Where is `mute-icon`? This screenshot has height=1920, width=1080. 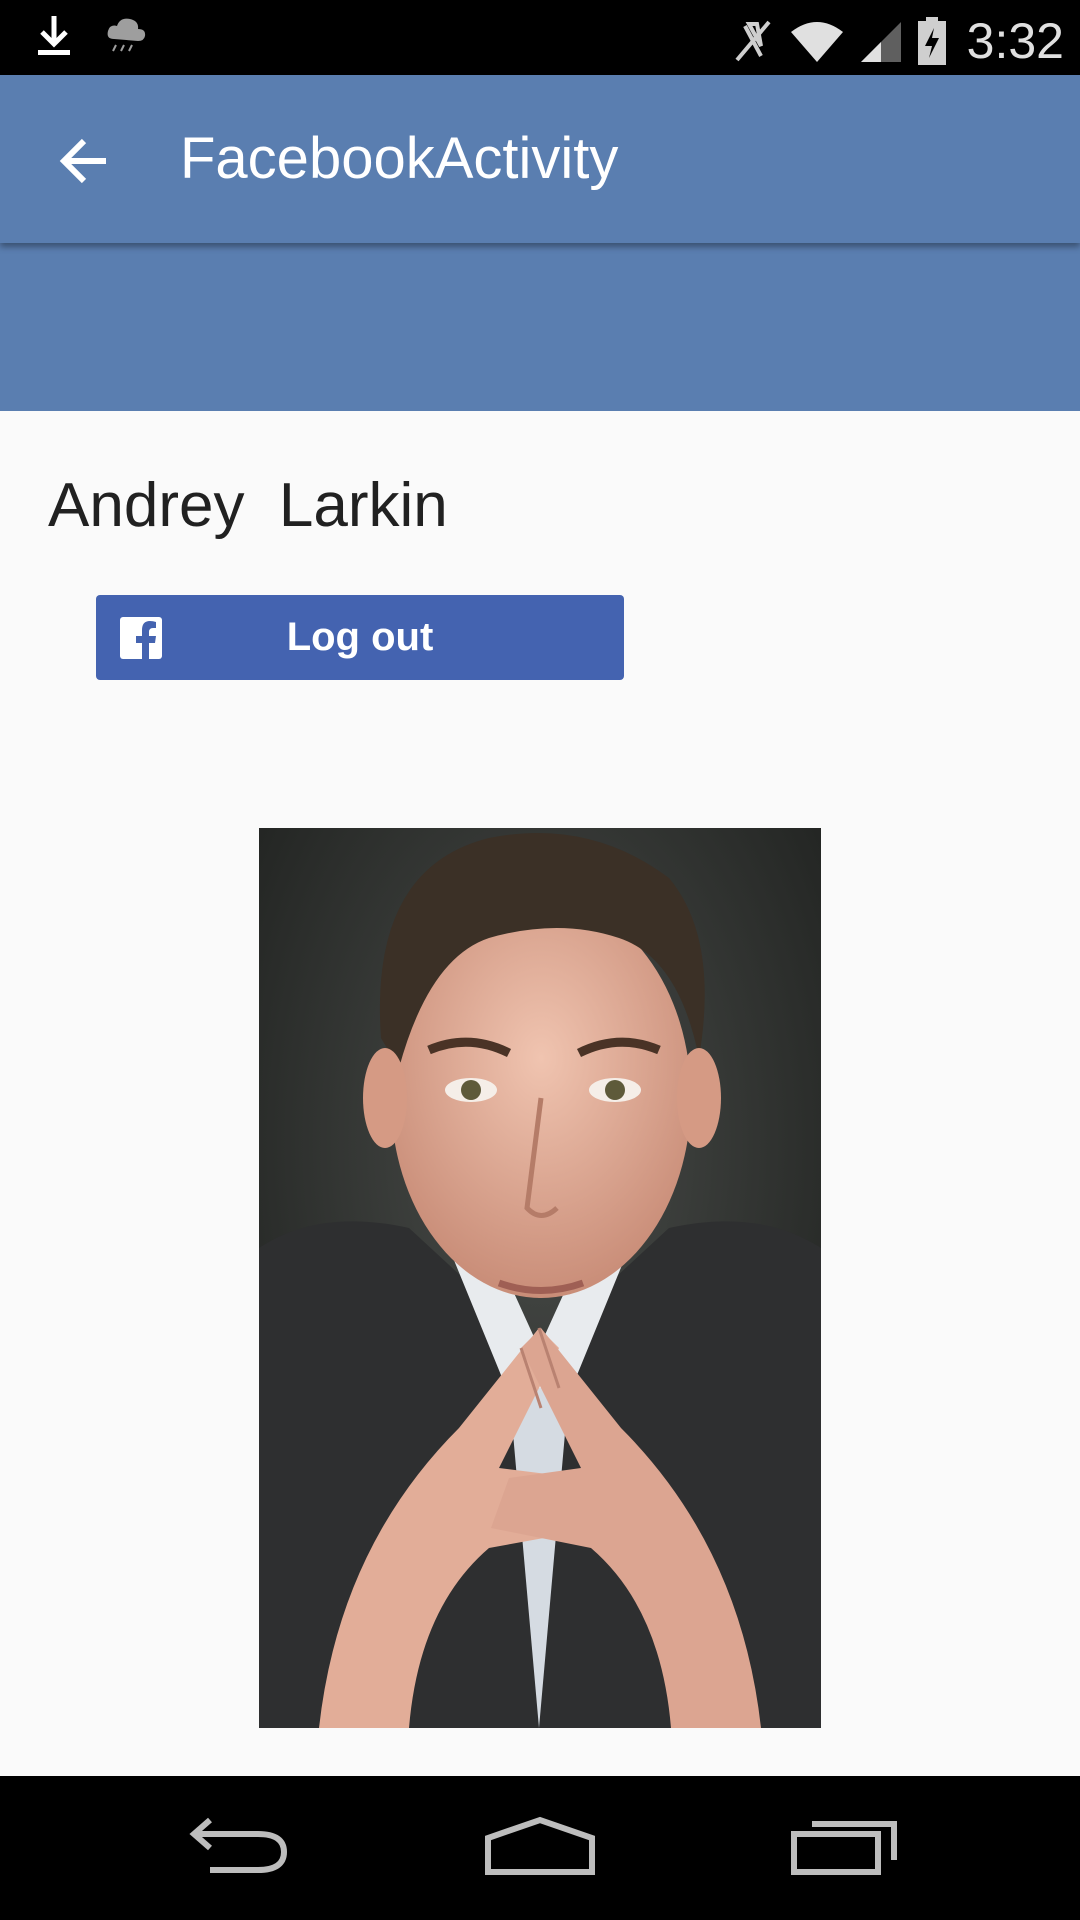
mute-icon is located at coordinates (753, 41).